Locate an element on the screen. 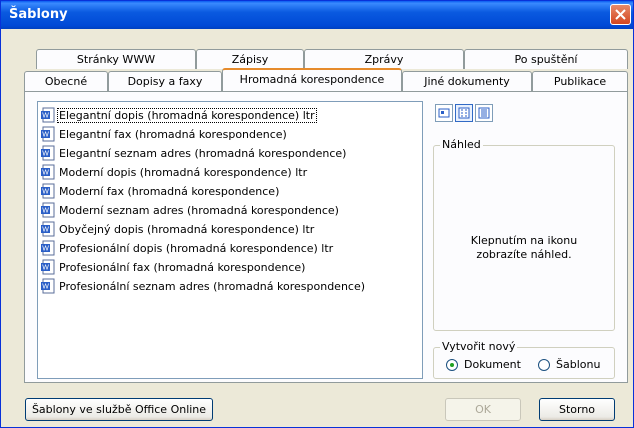 The height and width of the screenshot is (428, 634). radio-document: Dokument is located at coordinates (483, 364).